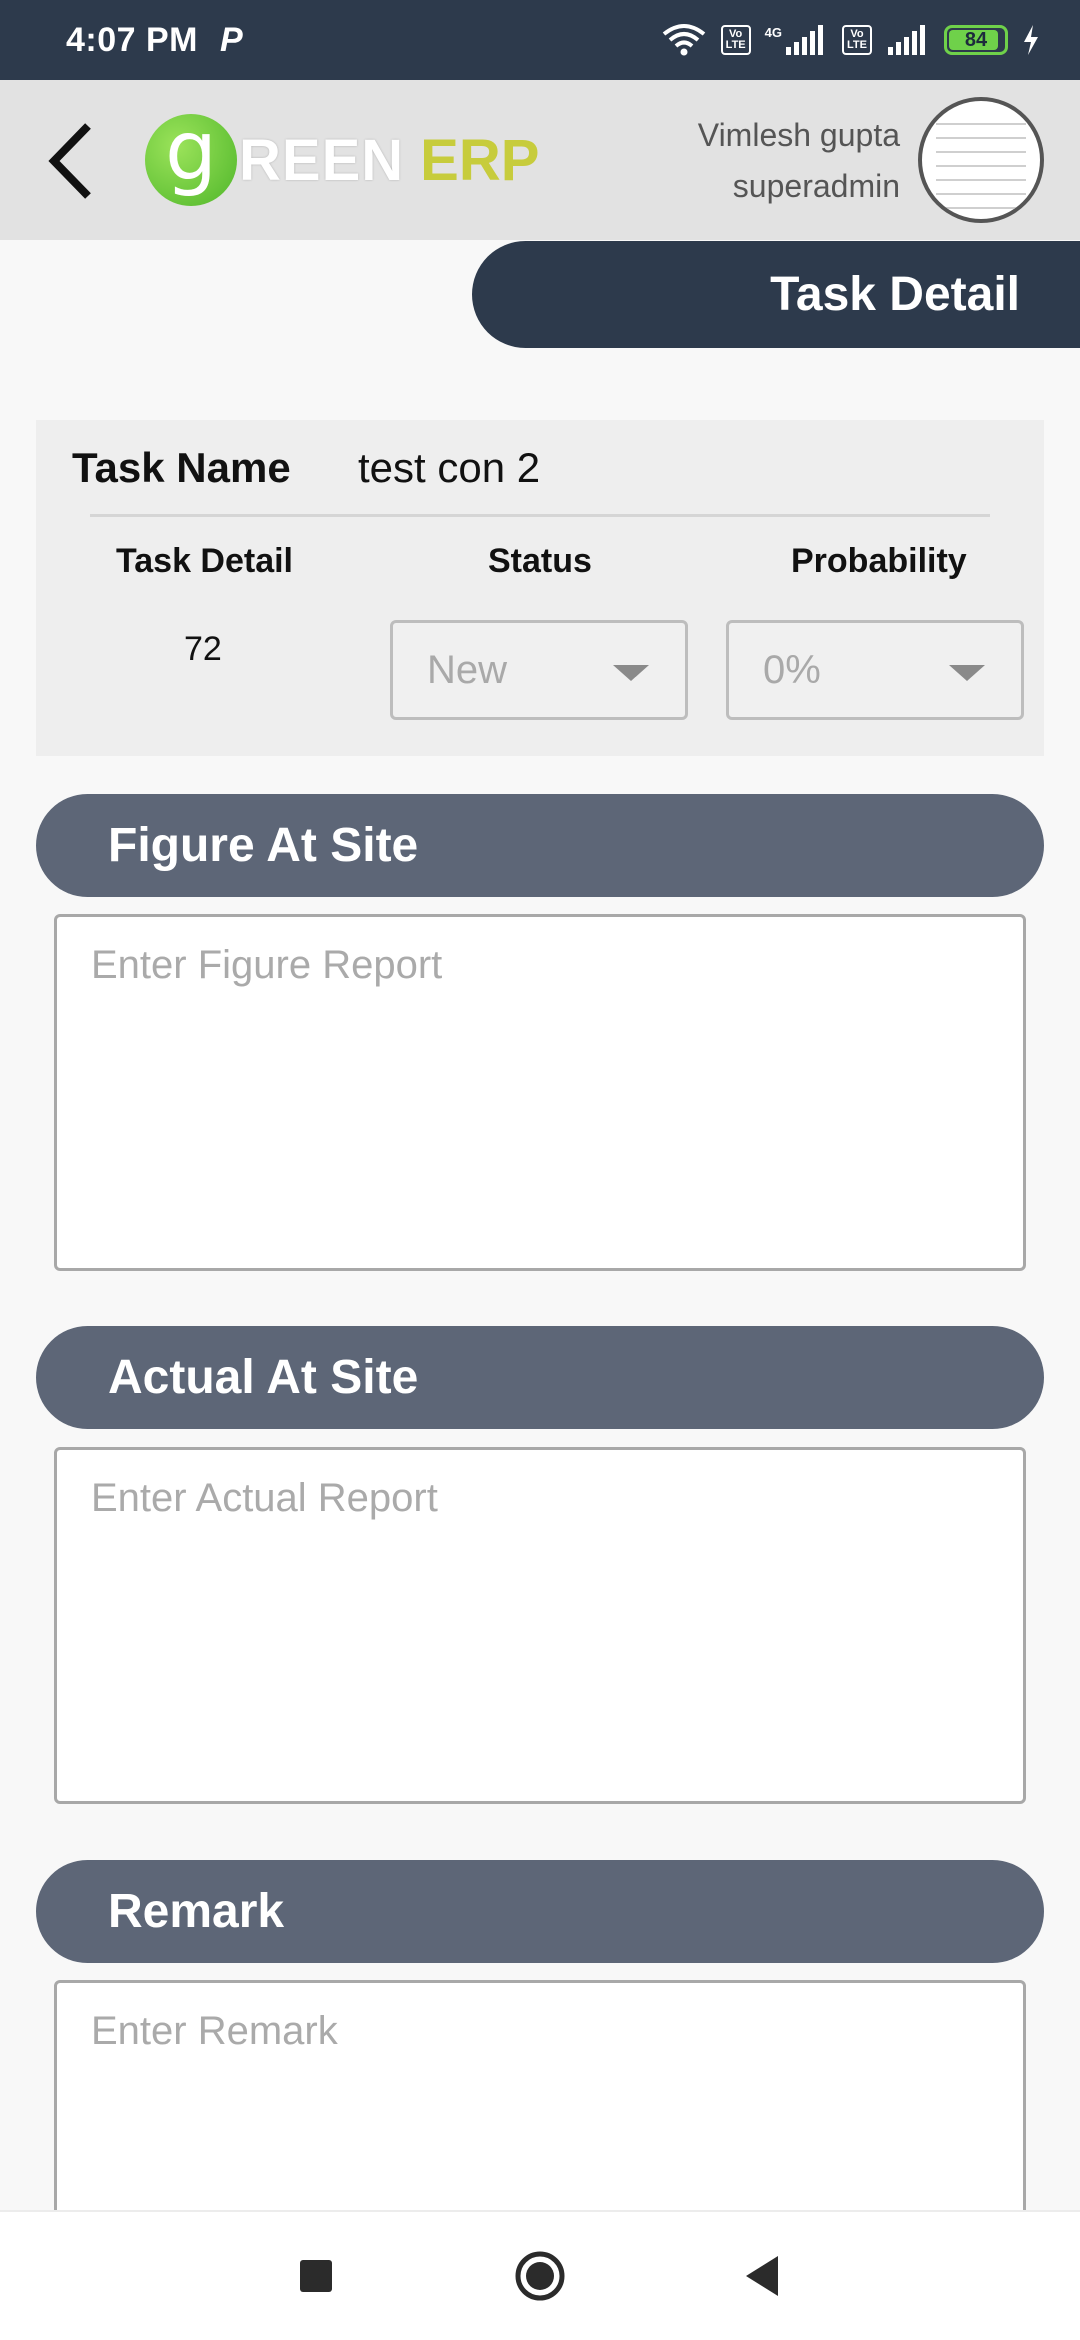 The image size is (1080, 2340). I want to click on wifi-icon, so click(684, 40).